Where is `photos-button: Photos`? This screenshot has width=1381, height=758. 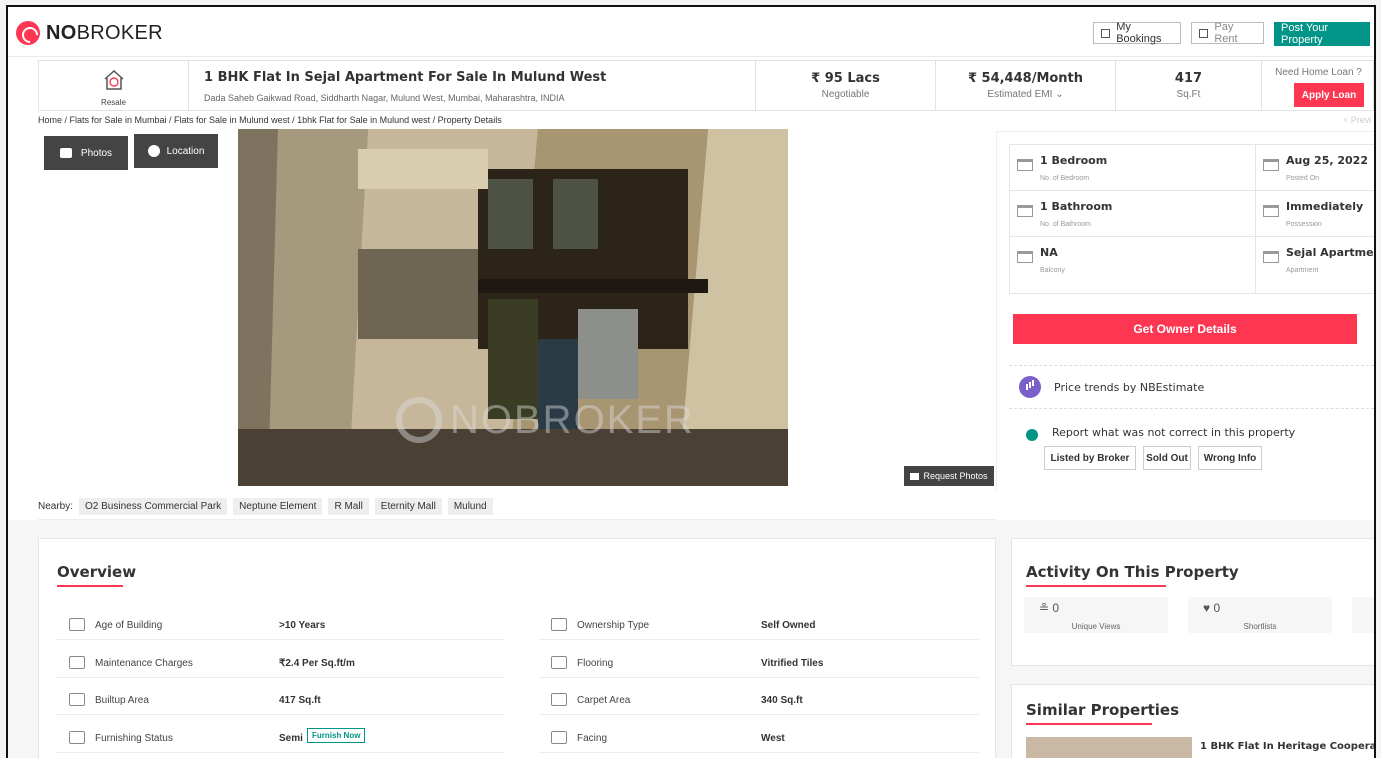 photos-button: Photos is located at coordinates (86, 153).